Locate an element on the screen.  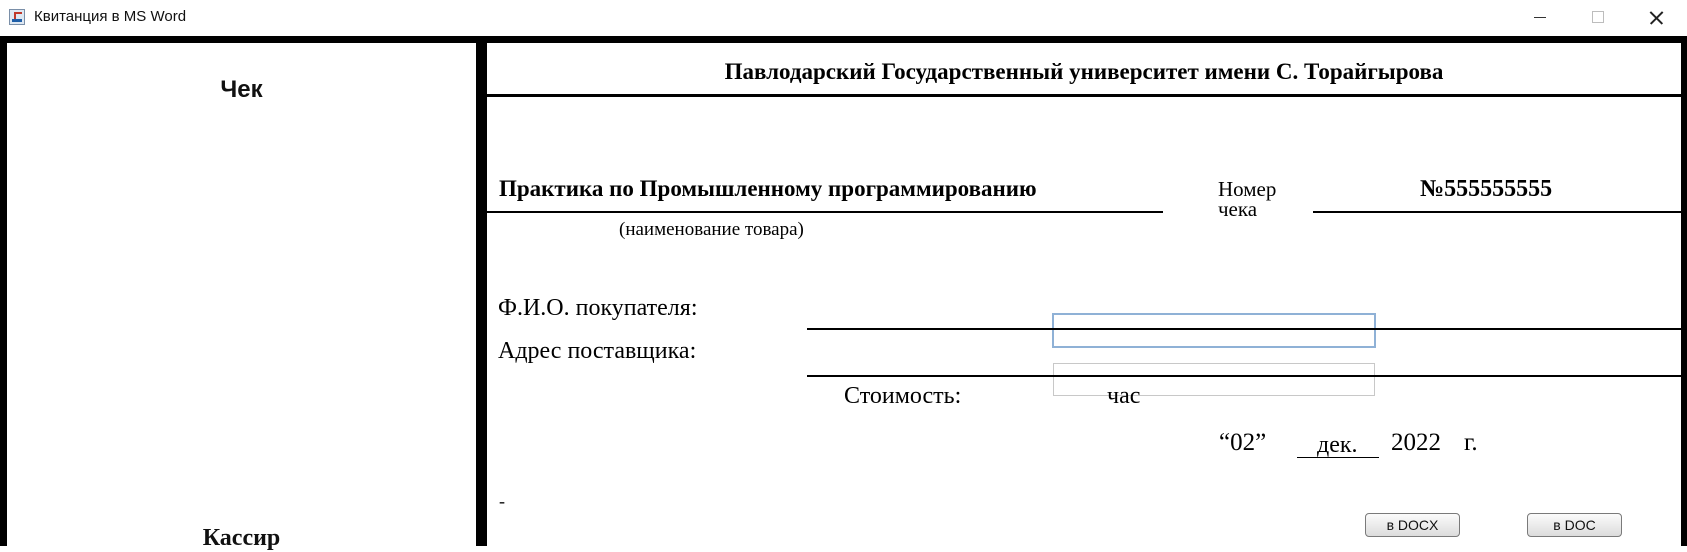
java-cup-icon is located at coordinates (17, 17).